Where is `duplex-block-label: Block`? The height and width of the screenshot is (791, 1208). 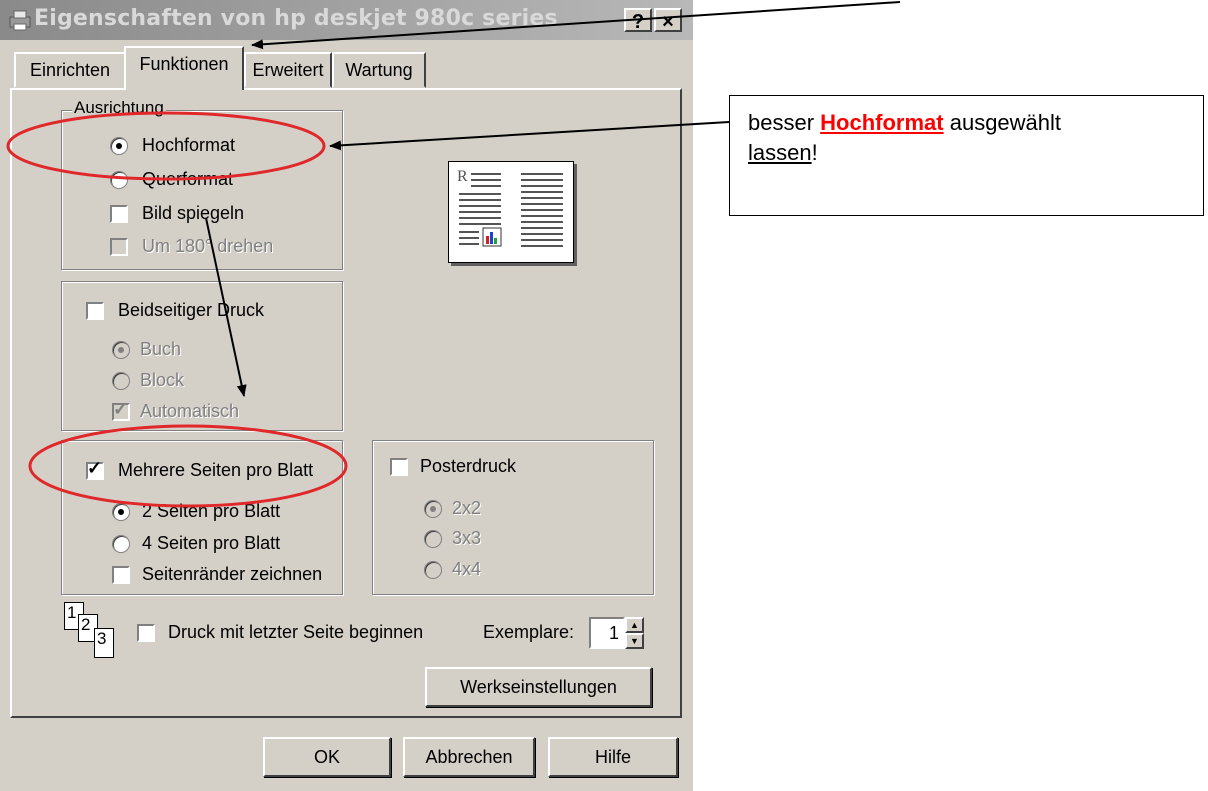
duplex-block-label: Block is located at coordinates (162, 380).